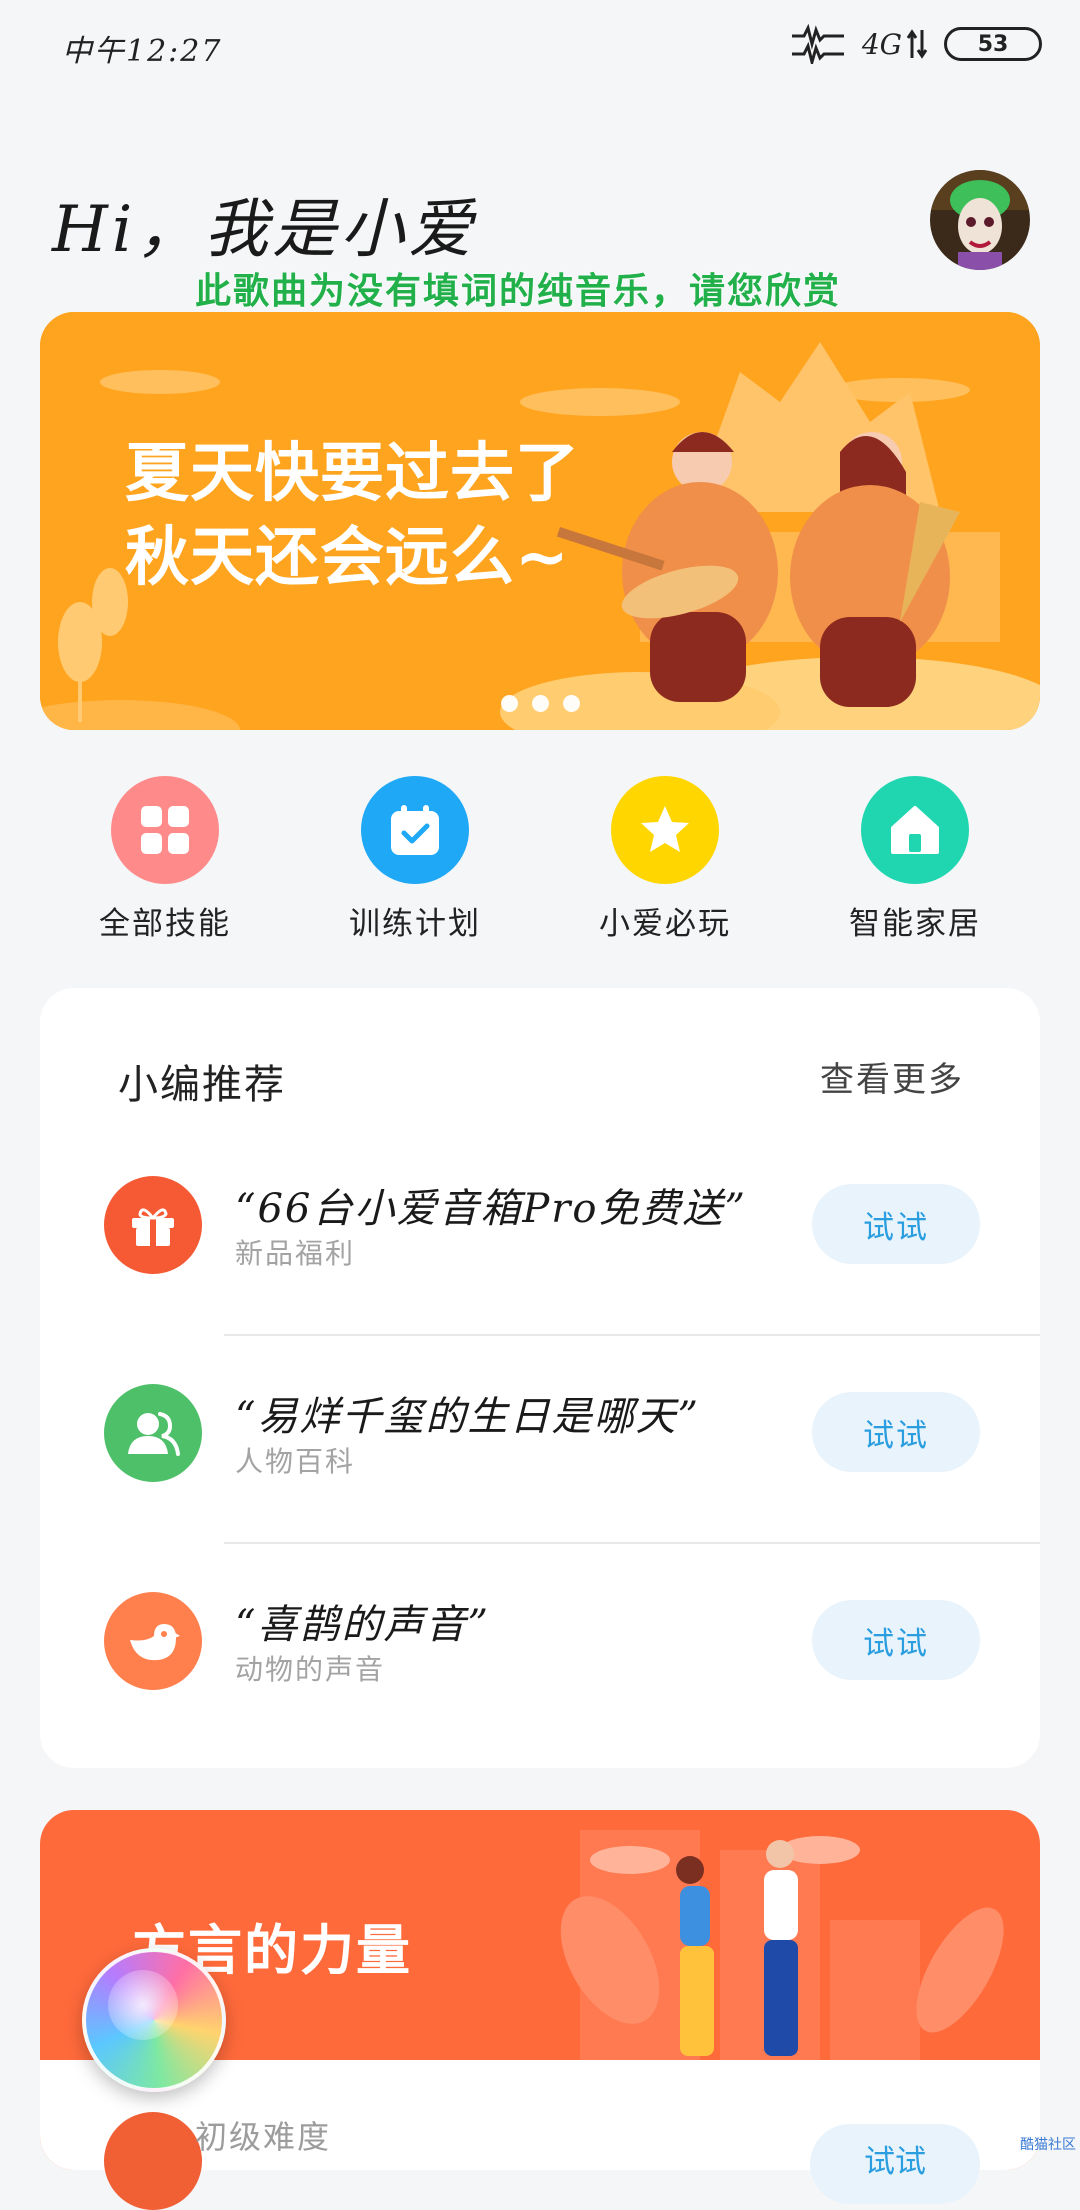 The image size is (1080, 2210). Describe the element at coordinates (540, 1648) in the screenshot. I see `list-item: “喜鹊的声音” 动物的声音 试试` at that location.